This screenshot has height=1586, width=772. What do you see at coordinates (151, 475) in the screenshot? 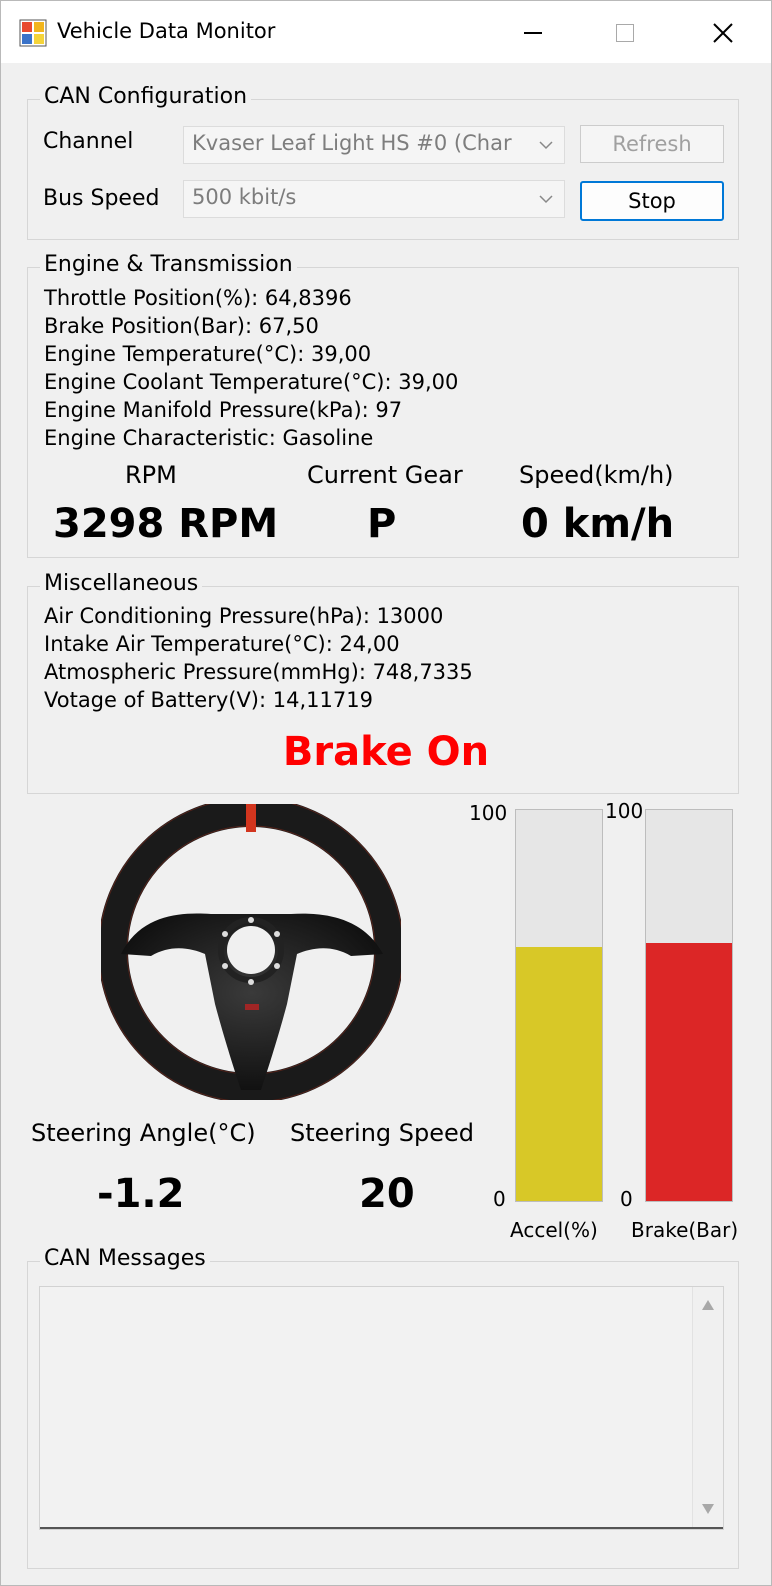
I see `rpm-label: RPM` at bounding box center [151, 475].